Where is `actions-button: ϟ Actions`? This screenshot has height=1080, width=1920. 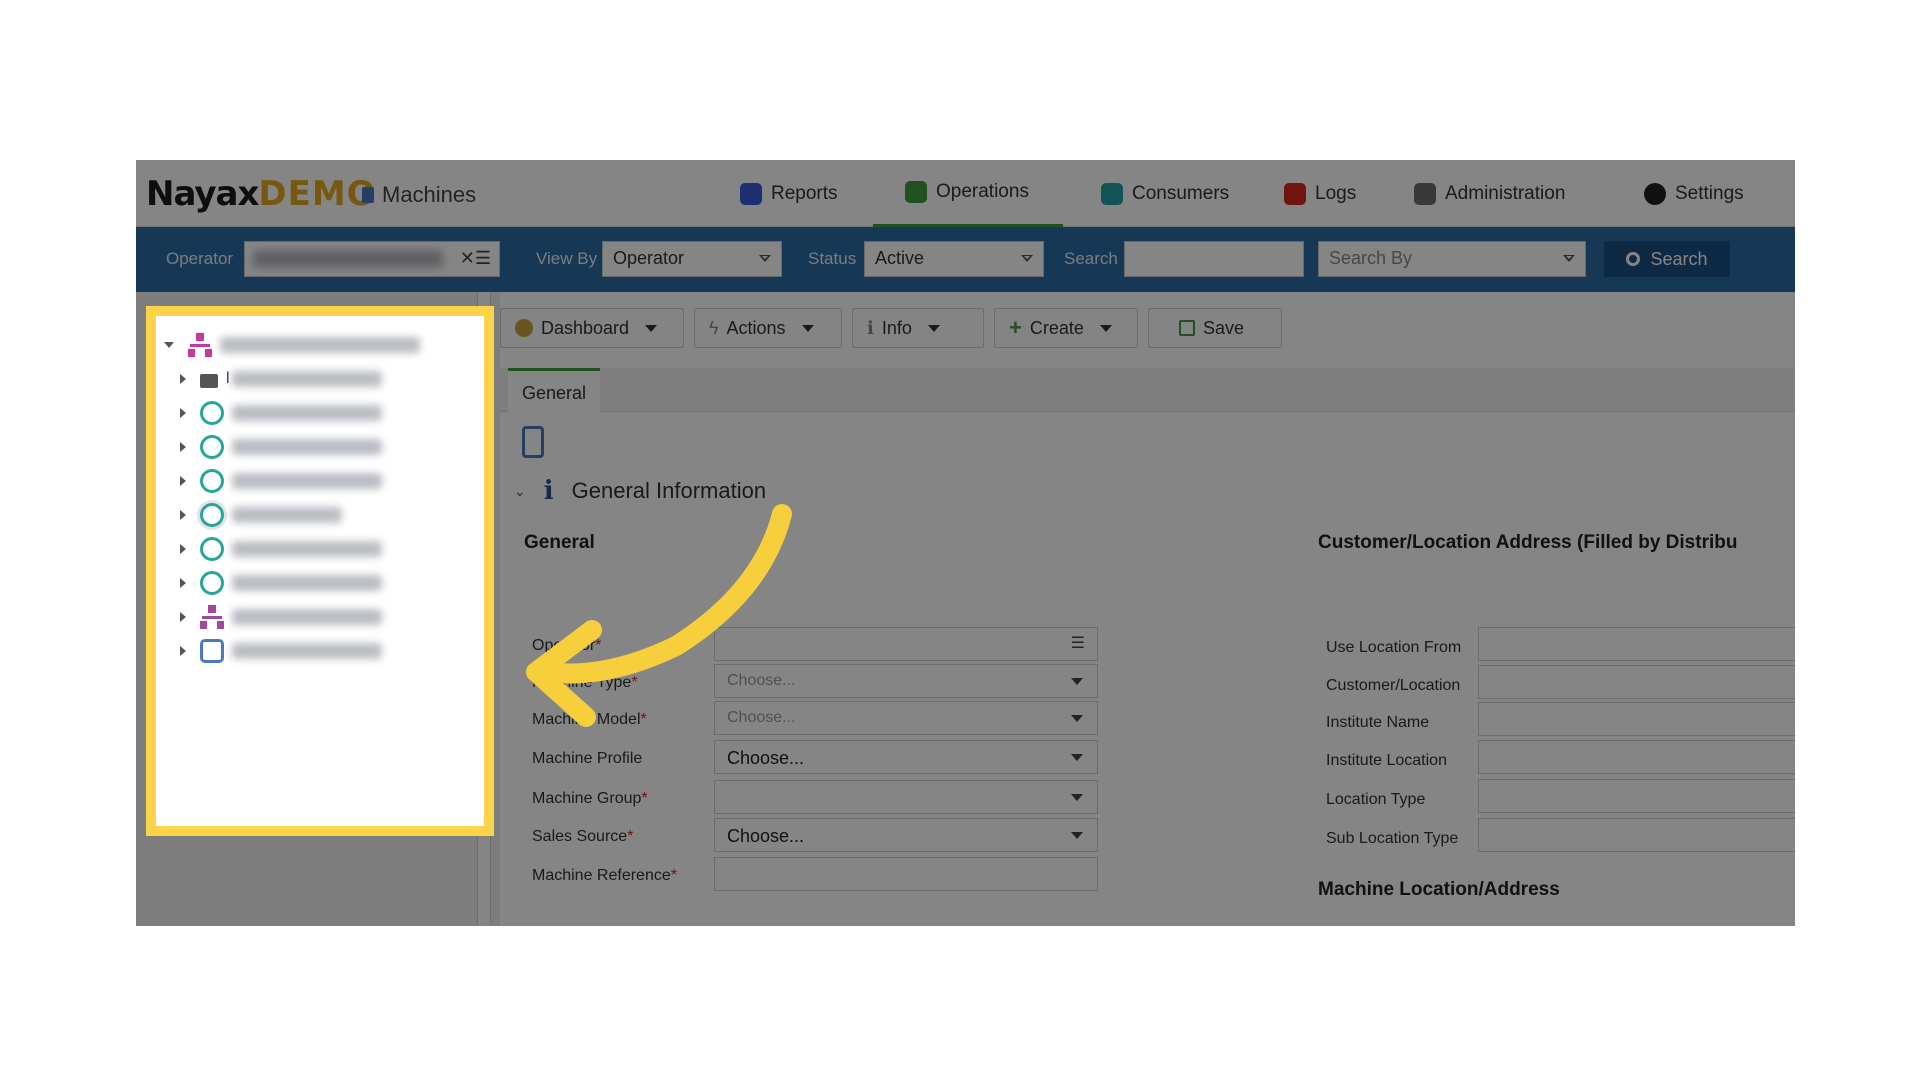 actions-button: ϟ Actions is located at coordinates (768, 328).